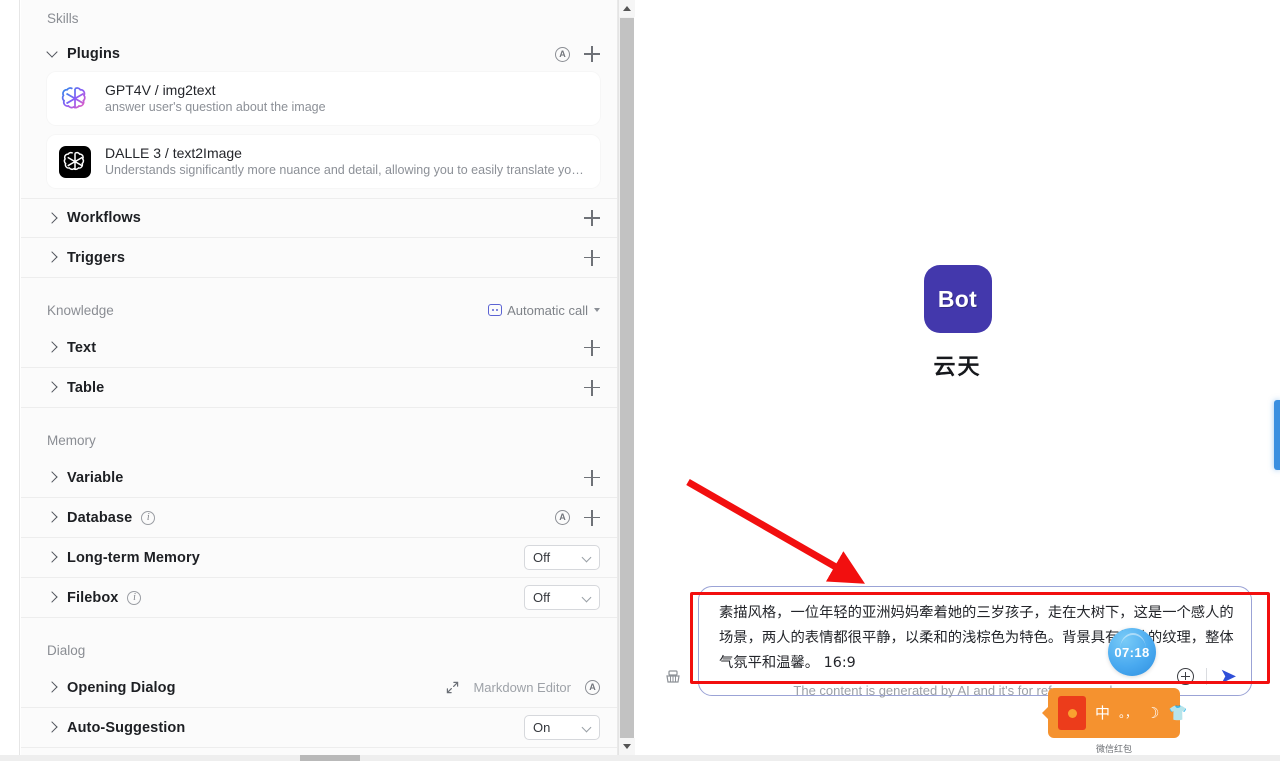 The height and width of the screenshot is (761, 1280). What do you see at coordinates (452, 687) in the screenshot?
I see `expand-icon` at bounding box center [452, 687].